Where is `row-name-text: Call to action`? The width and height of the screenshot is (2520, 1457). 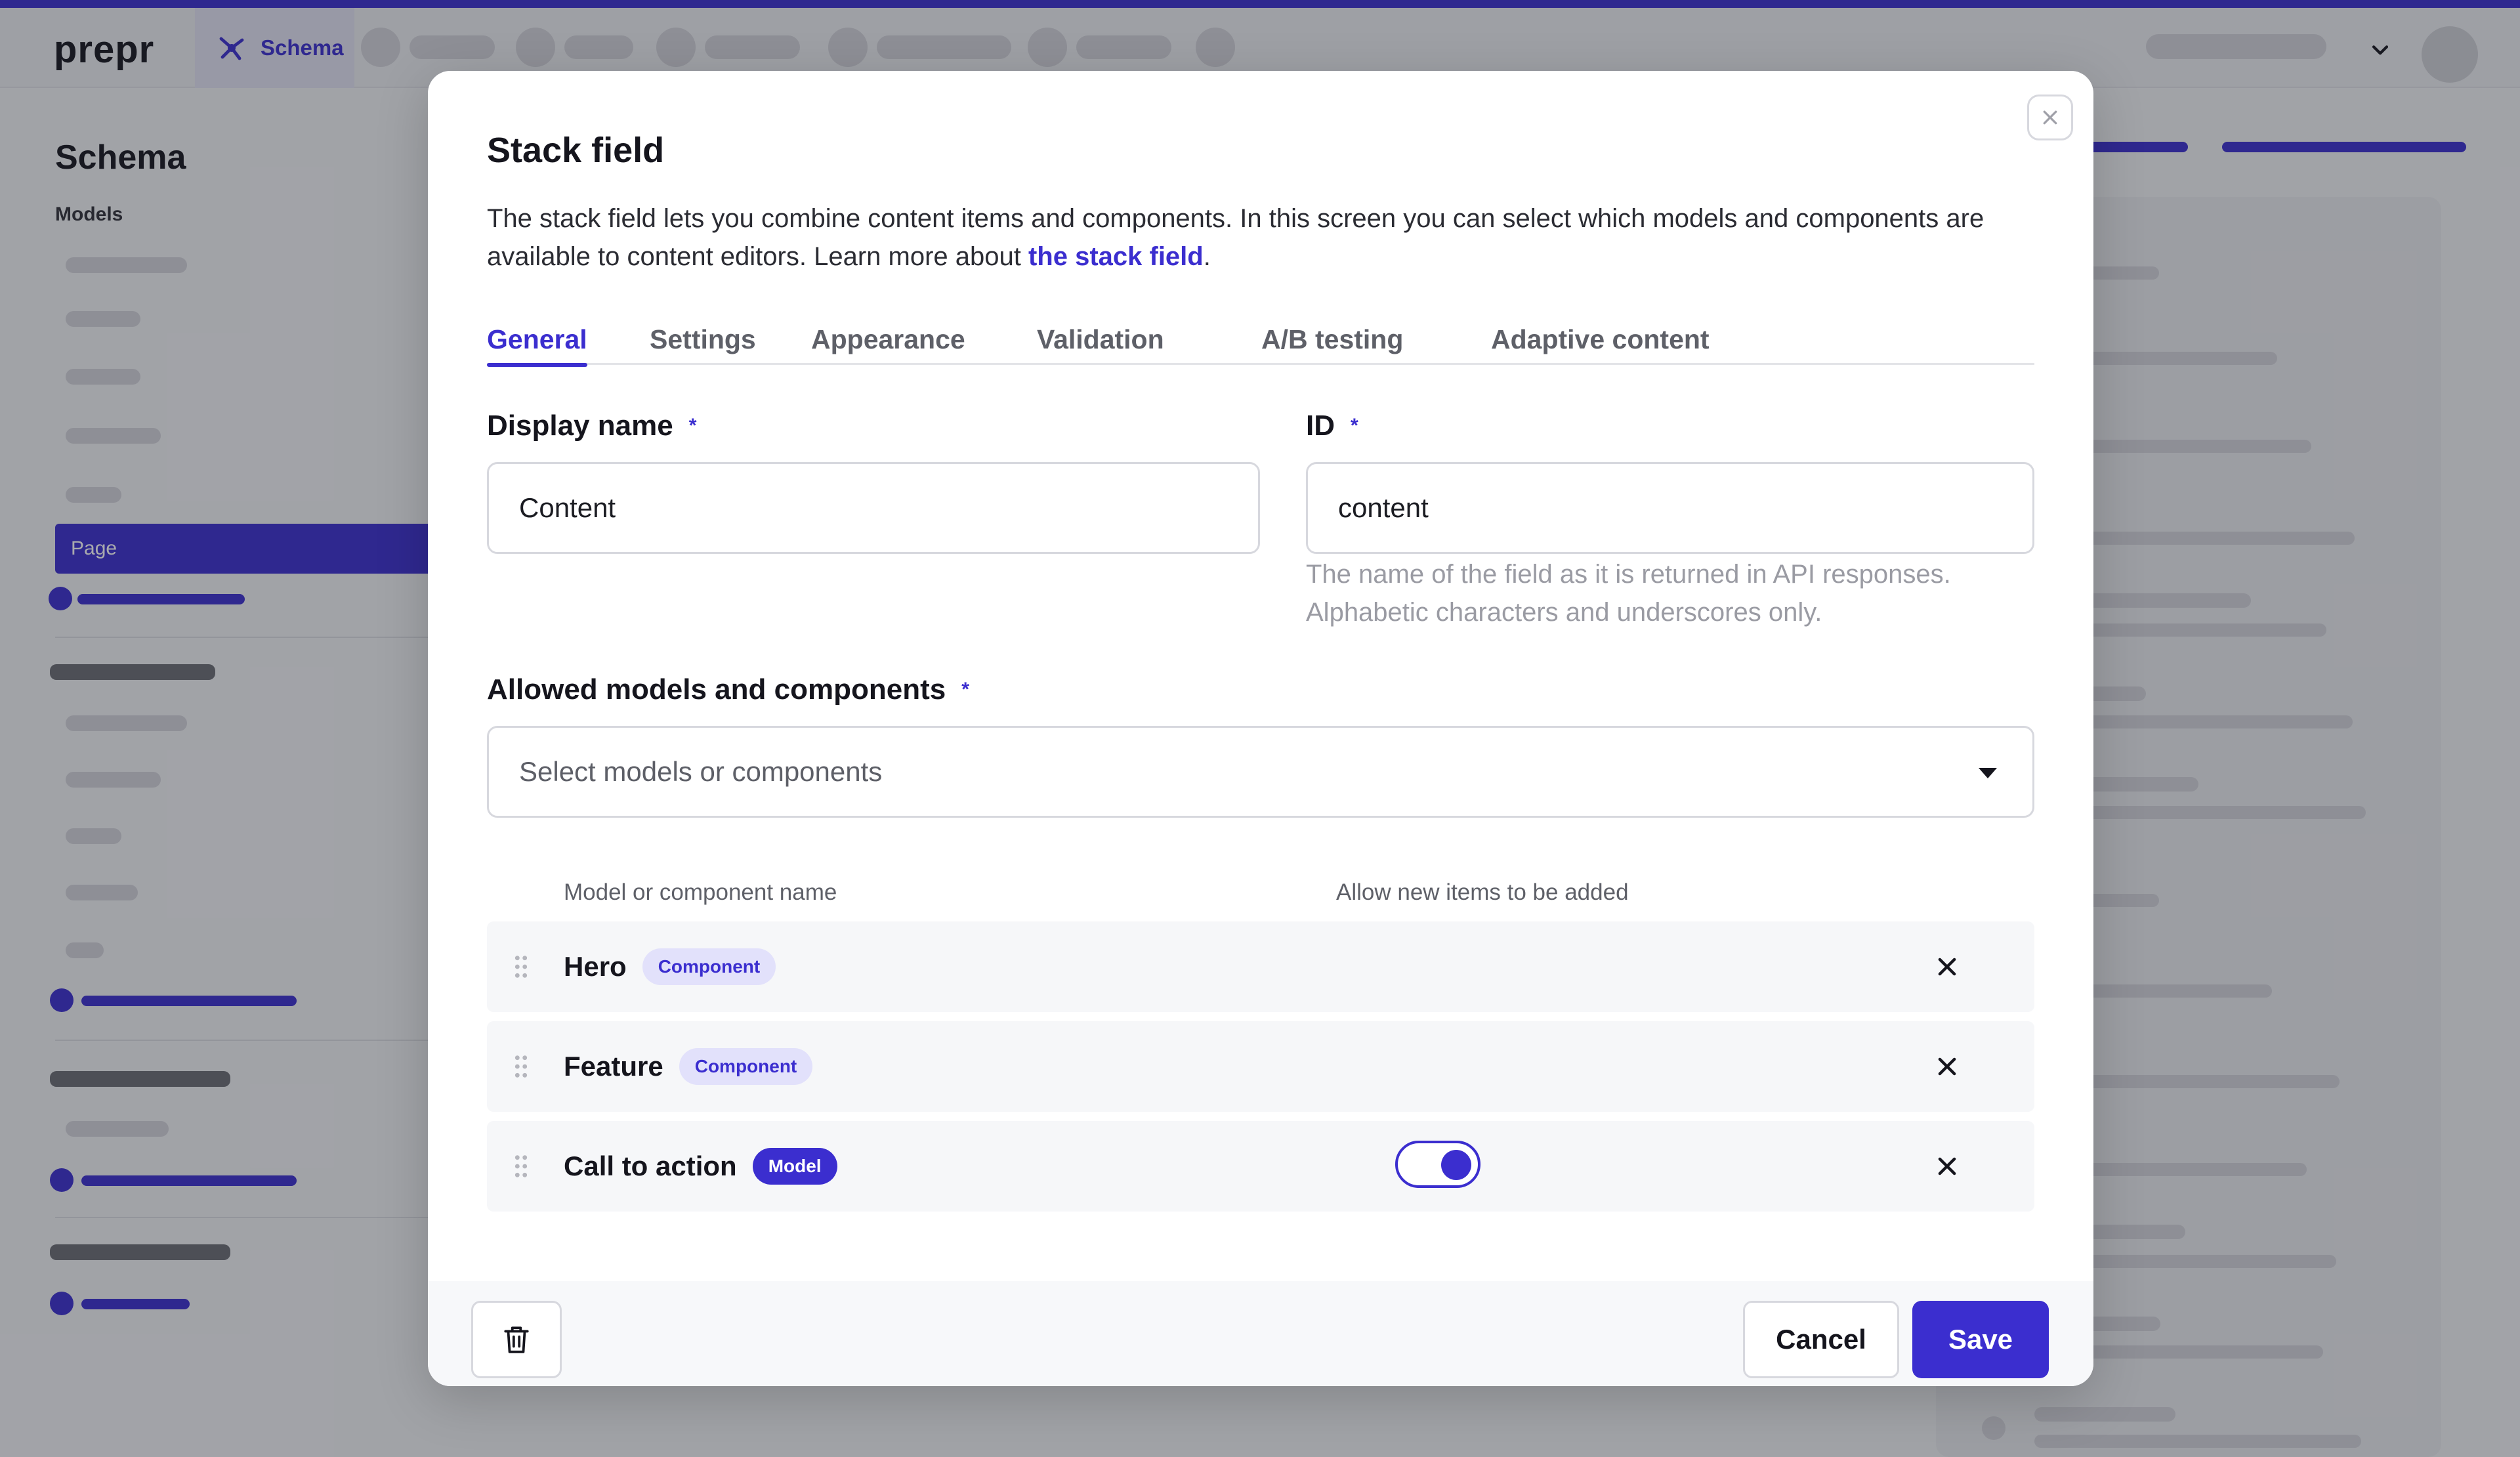 row-name-text: Call to action is located at coordinates (650, 1166).